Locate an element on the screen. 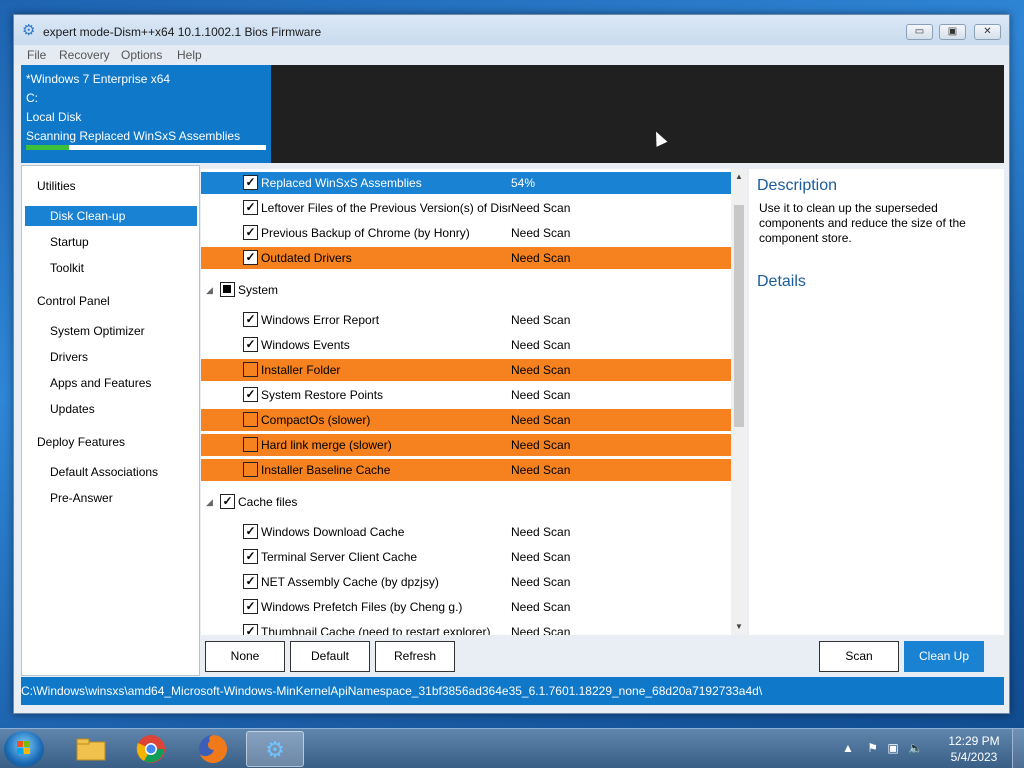 The width and height of the screenshot is (1024, 768). cleanup-row: ✓ Windows Download Cache Need Scan is located at coordinates (466, 532).